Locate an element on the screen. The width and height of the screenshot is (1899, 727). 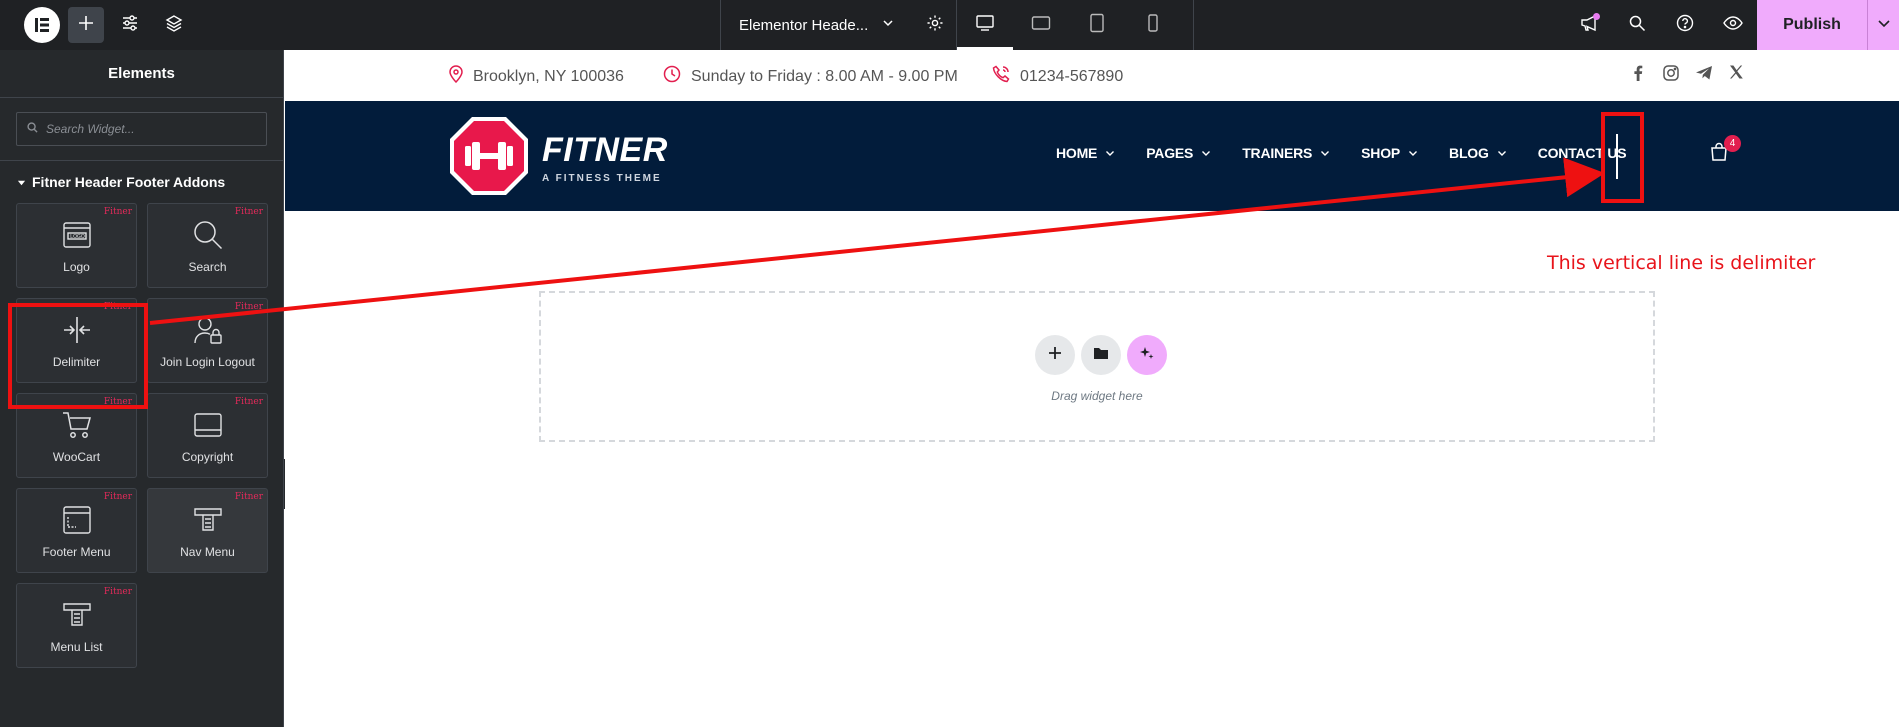
structure-button is located at coordinates (174, 25).